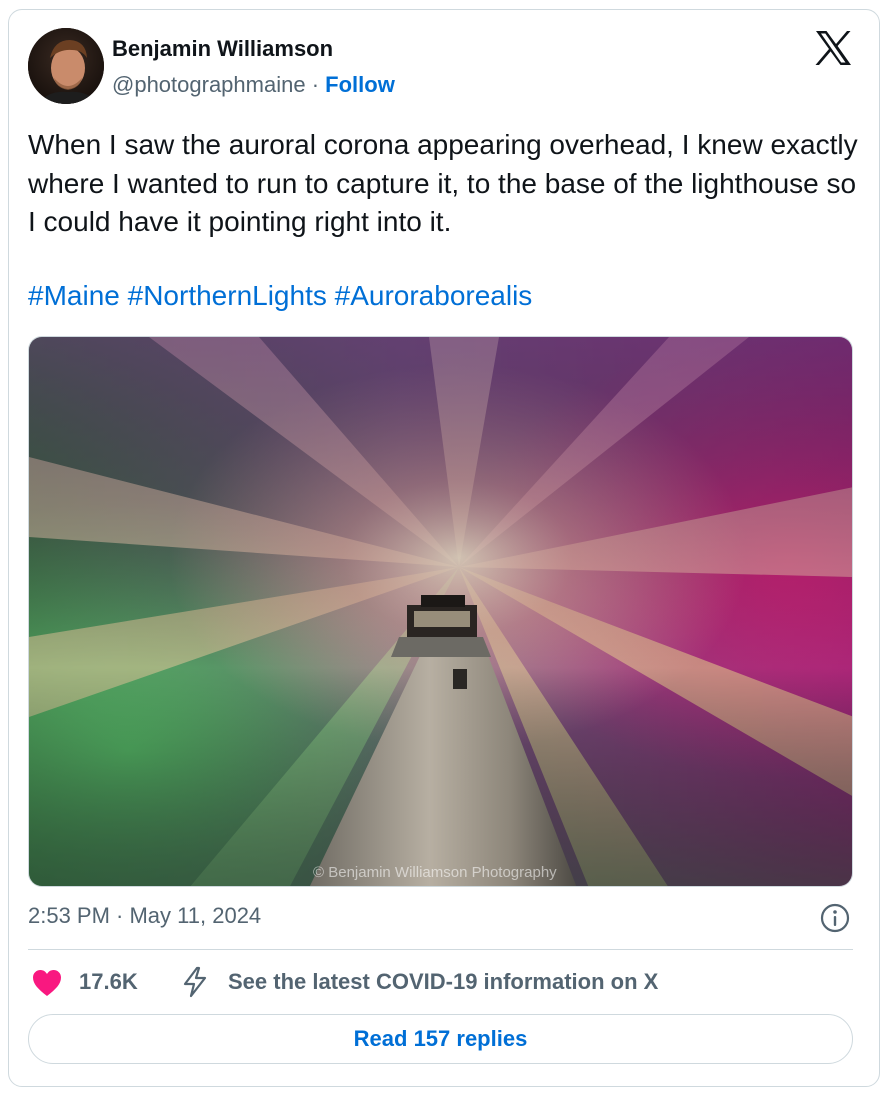  I want to click on lightning-bolt-icon, so click(195, 982).